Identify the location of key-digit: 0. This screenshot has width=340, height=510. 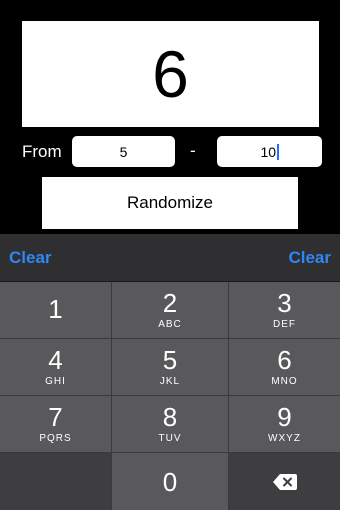
(170, 481).